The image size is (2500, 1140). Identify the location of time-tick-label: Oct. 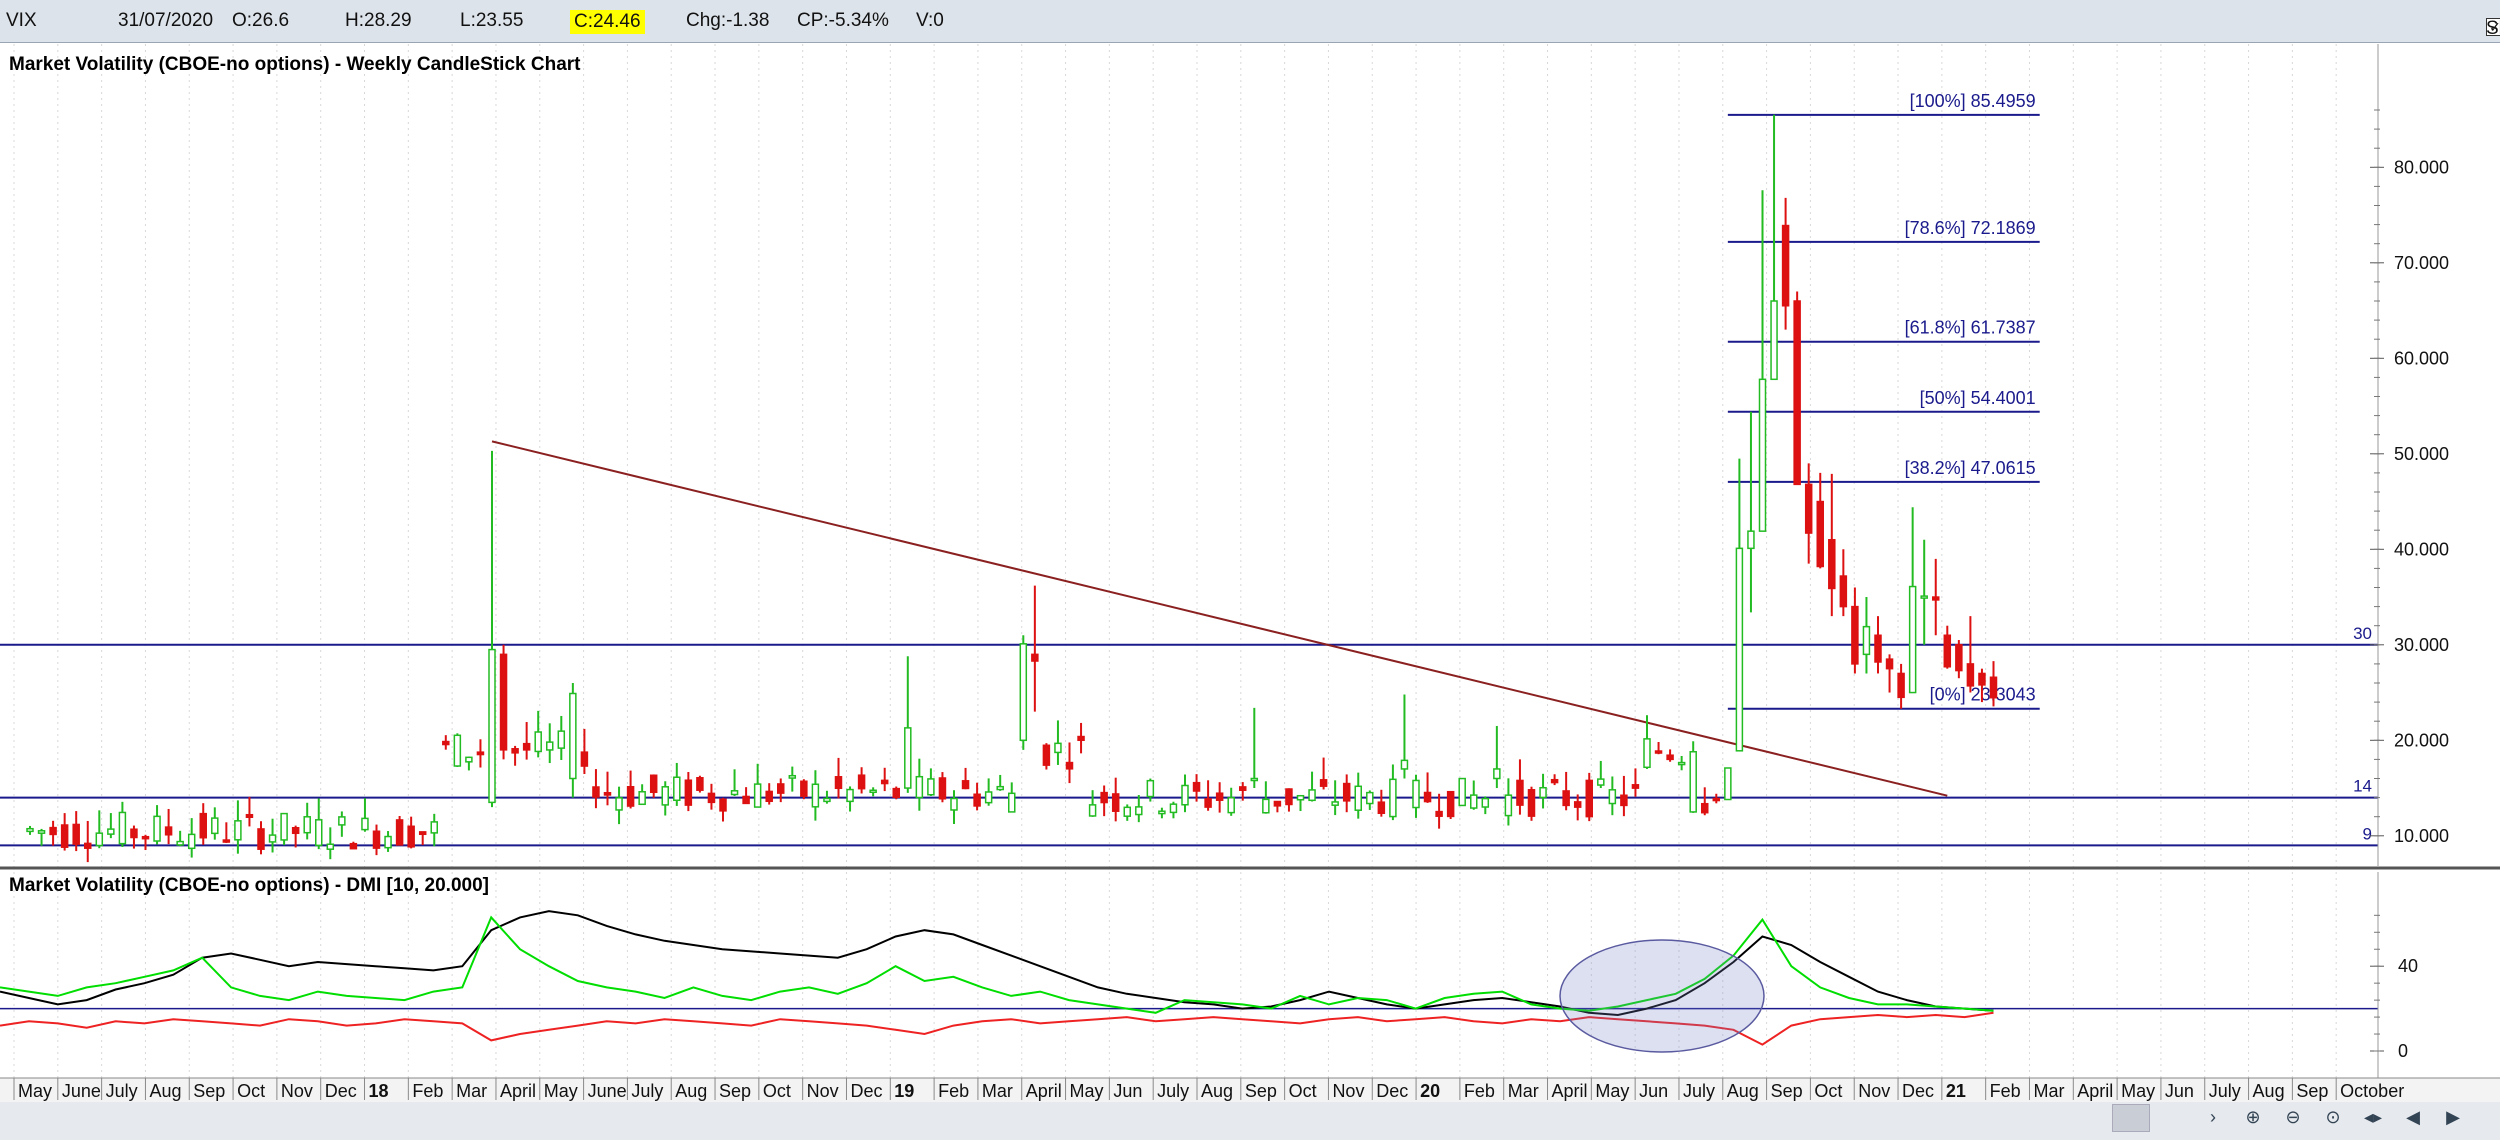
(1303, 1091).